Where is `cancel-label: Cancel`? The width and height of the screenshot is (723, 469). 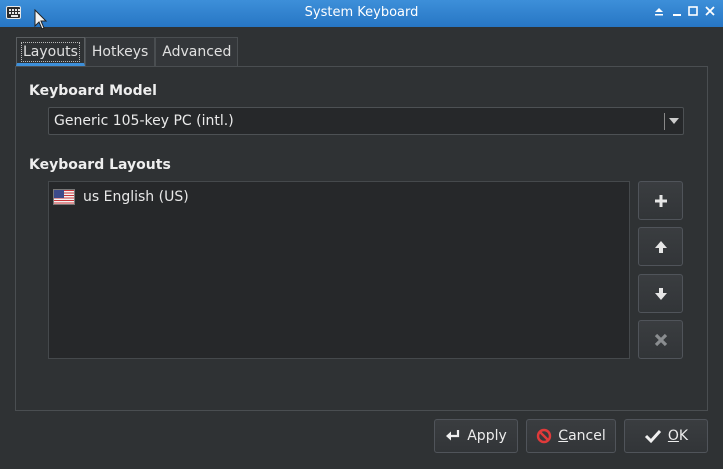
cancel-label: Cancel is located at coordinates (582, 436).